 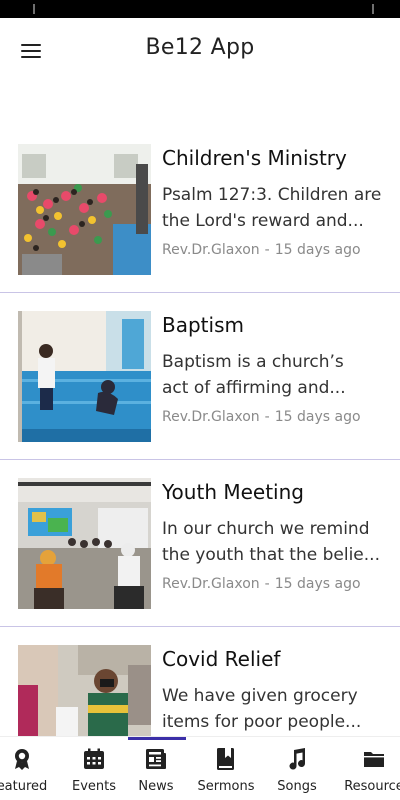 What do you see at coordinates (297, 786) in the screenshot?
I see `tab-label: Songs` at bounding box center [297, 786].